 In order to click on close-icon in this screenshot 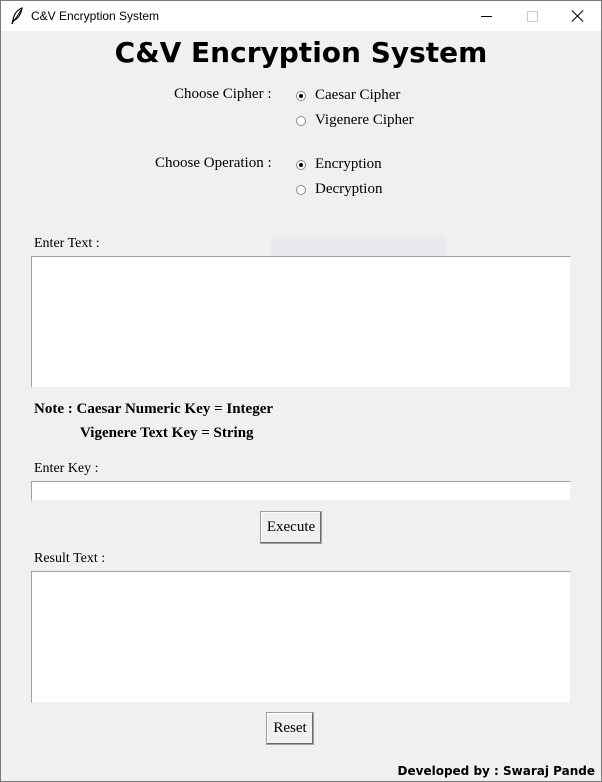, I will do `click(578, 16)`.